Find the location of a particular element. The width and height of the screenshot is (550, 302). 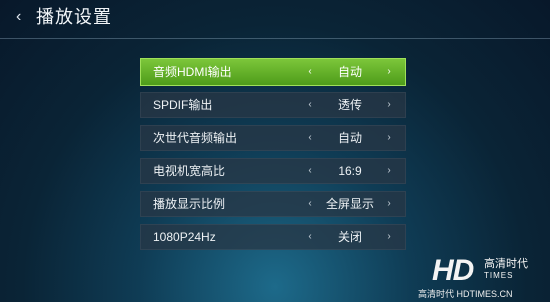

header-bar: ‹ 播放设置 is located at coordinates (275, 19).